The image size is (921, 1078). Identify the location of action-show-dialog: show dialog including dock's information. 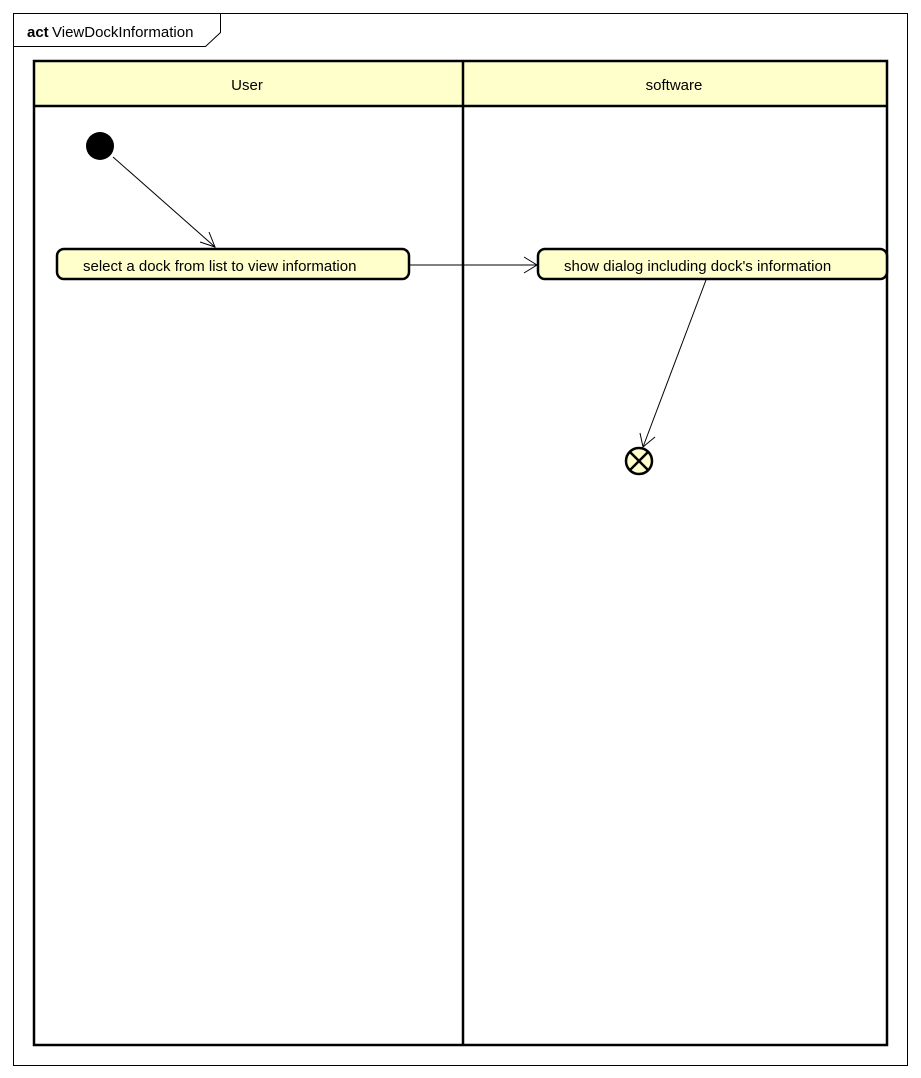
(712, 264).